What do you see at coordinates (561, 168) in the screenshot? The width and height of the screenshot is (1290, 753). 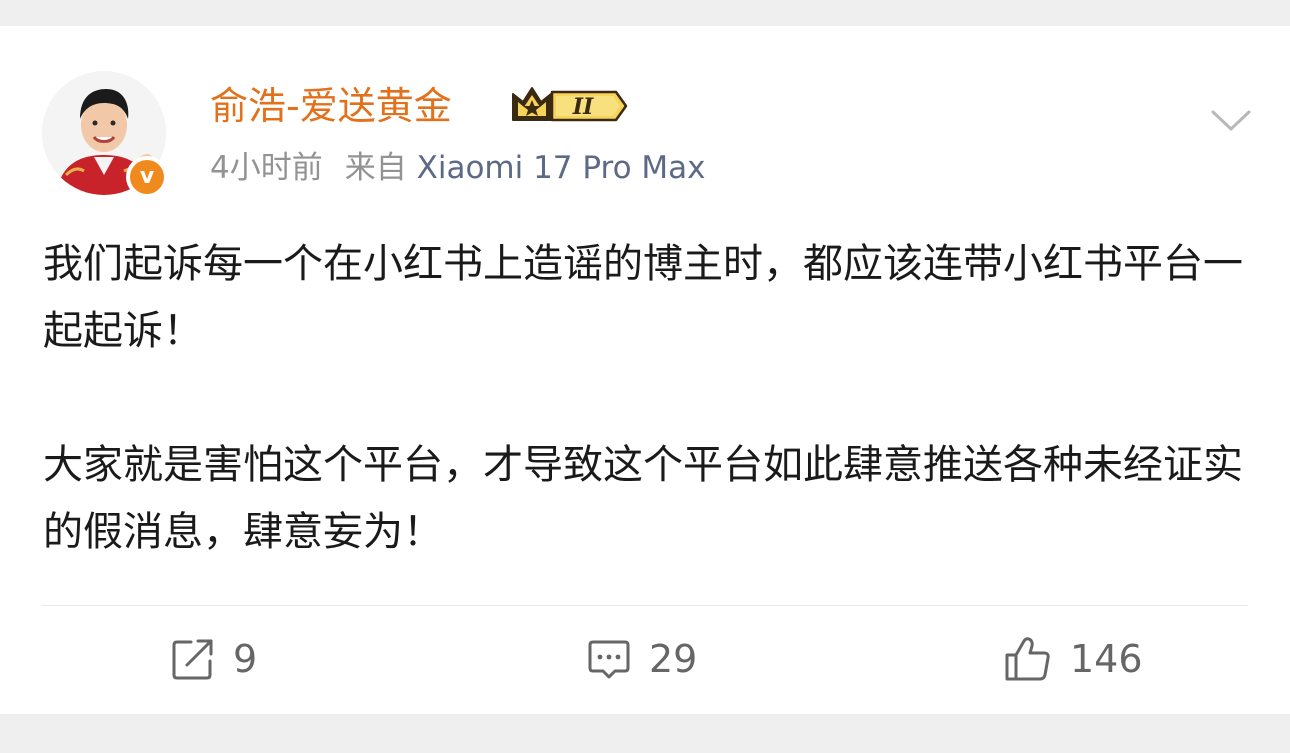 I see `post-device: Xiaomi 17 Pro Max` at bounding box center [561, 168].